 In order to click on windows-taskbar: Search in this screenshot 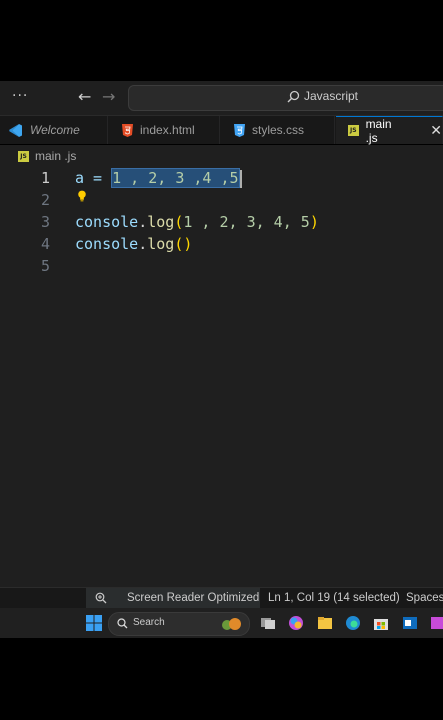, I will do `click(221, 623)`.